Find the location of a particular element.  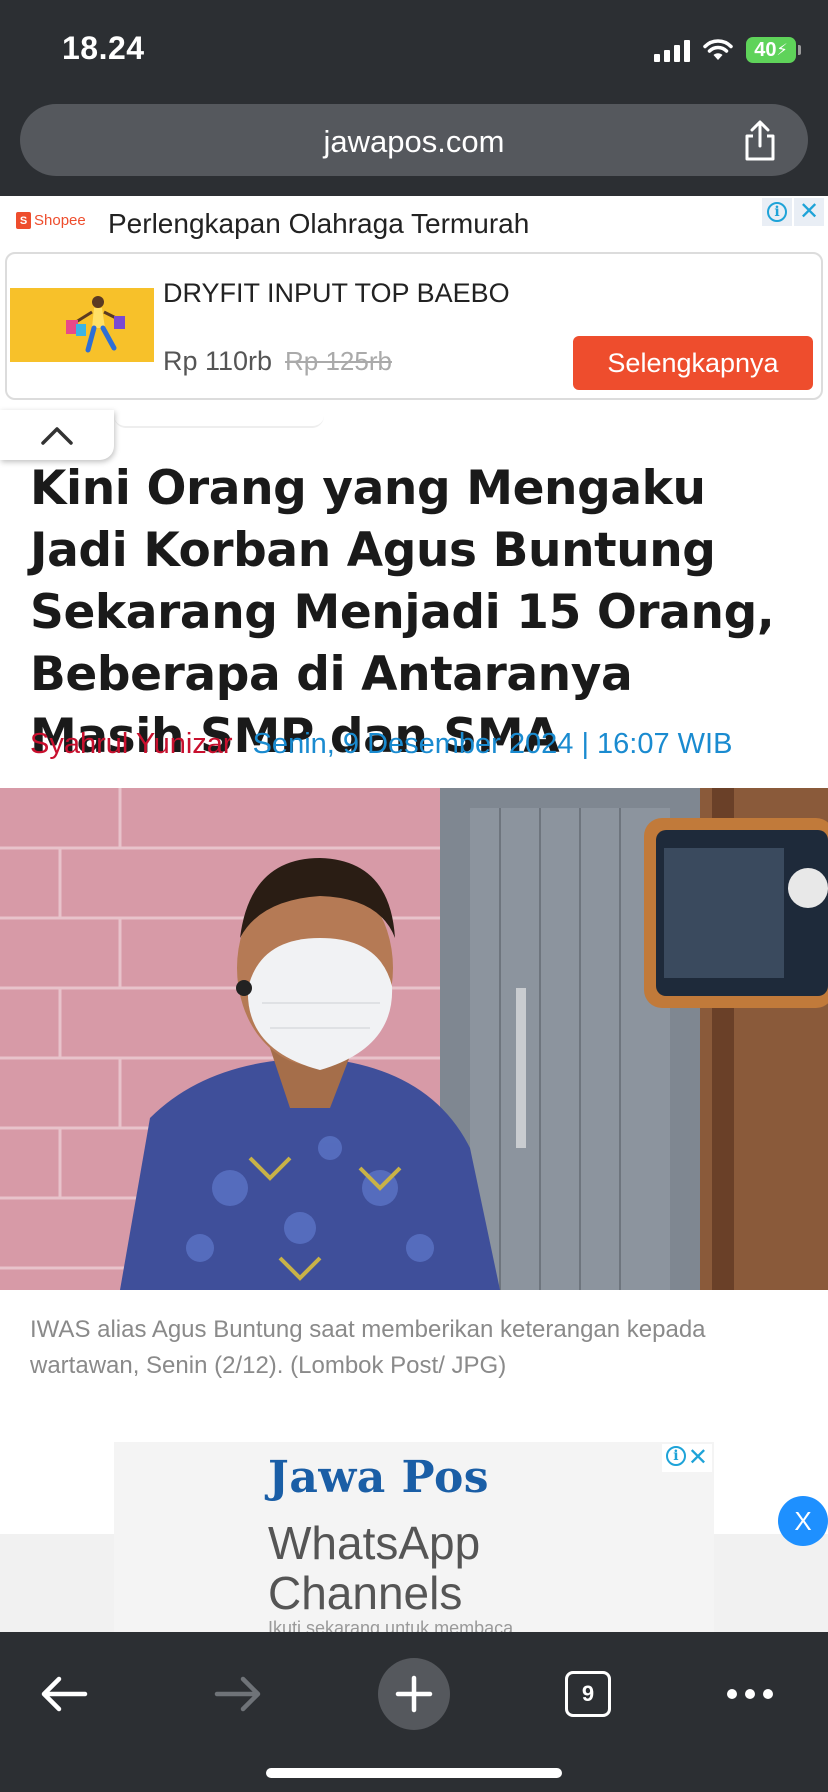

forward-button is located at coordinates (238, 1694).